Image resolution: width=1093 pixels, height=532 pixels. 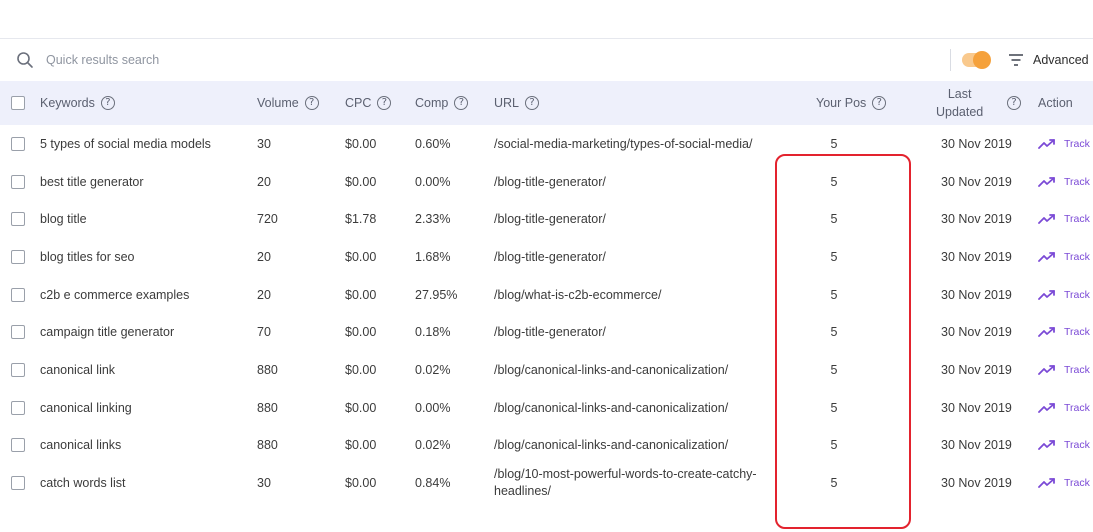 What do you see at coordinates (264, 483) in the screenshot?
I see `volume-cell: 30` at bounding box center [264, 483].